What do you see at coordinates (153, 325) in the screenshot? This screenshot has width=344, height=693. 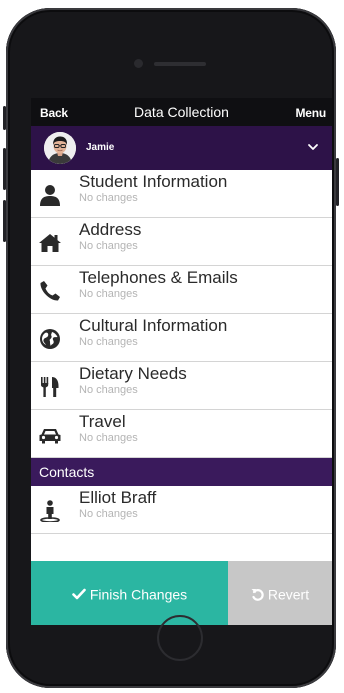 I see `menu-item-title: Cultural Information` at bounding box center [153, 325].